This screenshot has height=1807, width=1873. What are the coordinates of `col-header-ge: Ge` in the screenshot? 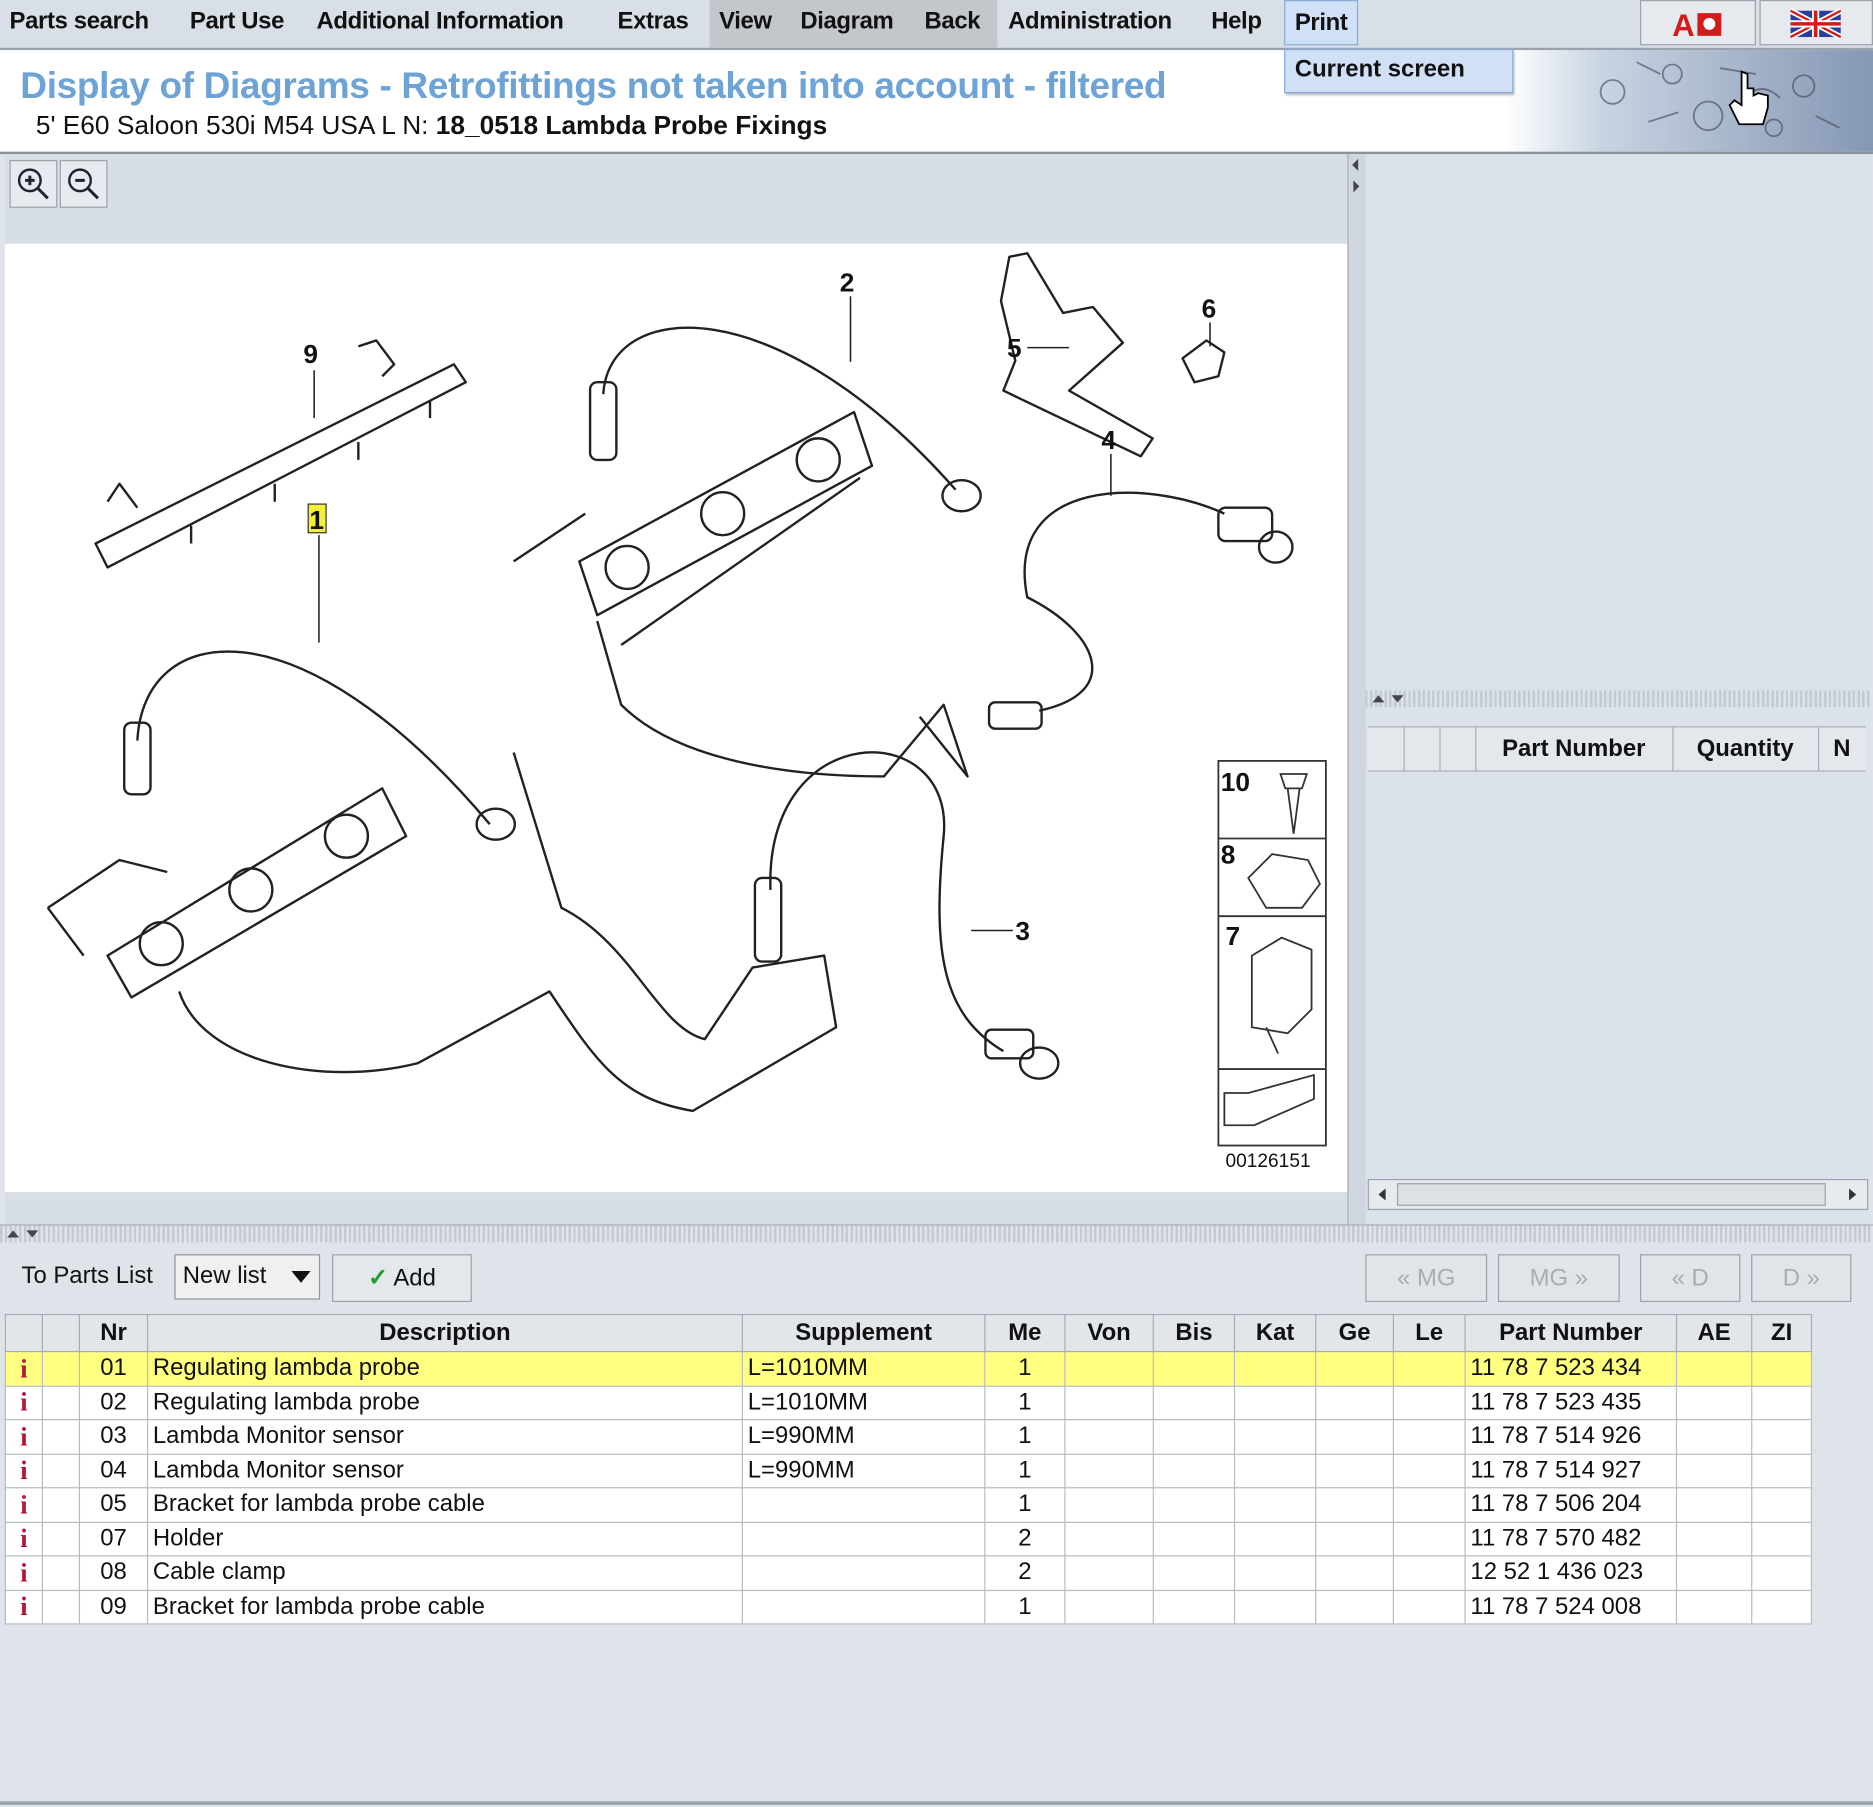 It's located at (1354, 1333).